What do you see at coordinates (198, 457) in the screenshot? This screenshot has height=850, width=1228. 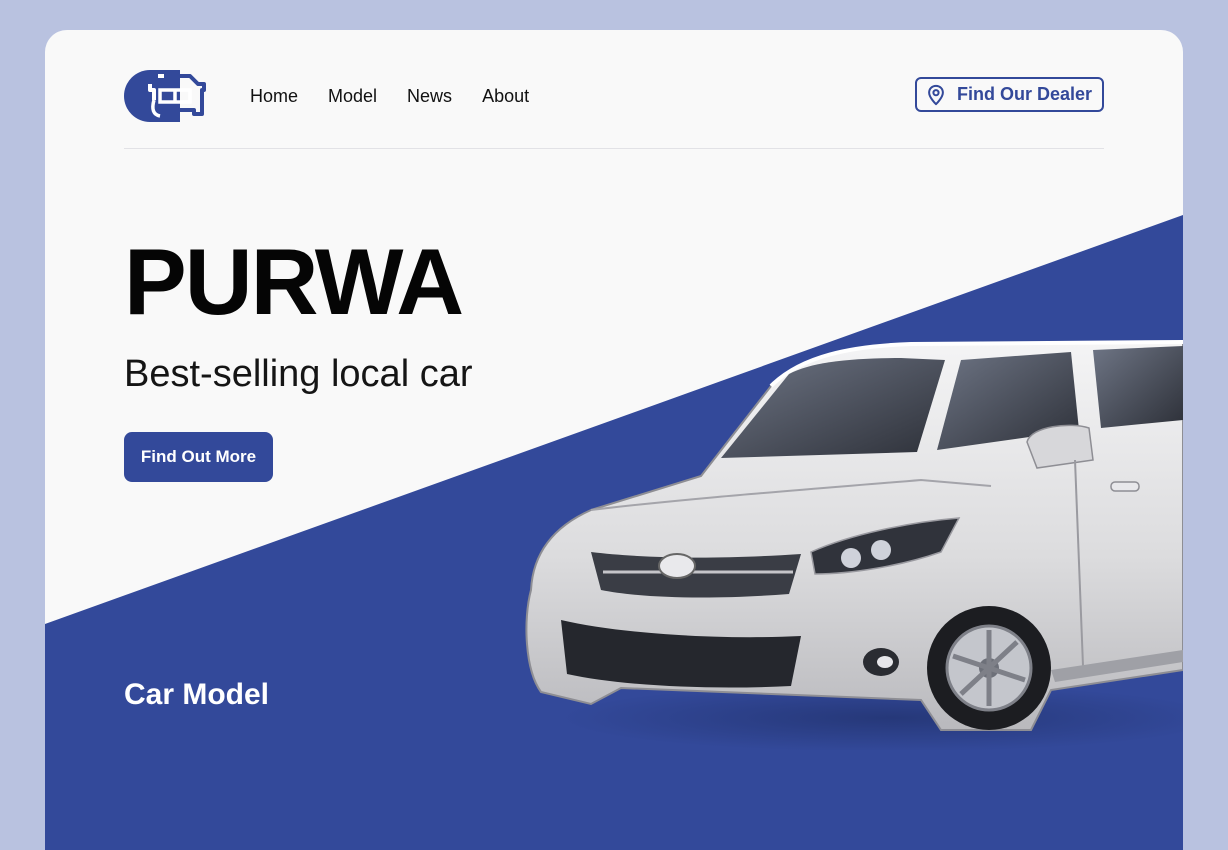 I see `find-out-more-button: Find Out More` at bounding box center [198, 457].